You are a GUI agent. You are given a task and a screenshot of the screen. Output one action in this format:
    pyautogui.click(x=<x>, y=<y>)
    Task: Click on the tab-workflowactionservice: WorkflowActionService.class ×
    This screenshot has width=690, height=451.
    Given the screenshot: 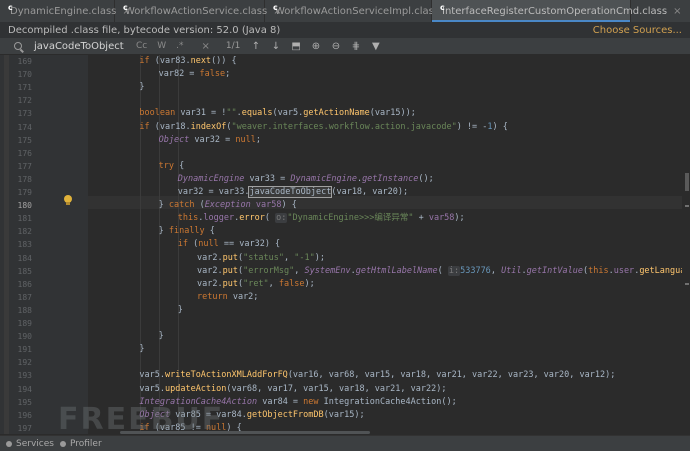 What is the action you would take?
    pyautogui.click(x=198, y=11)
    